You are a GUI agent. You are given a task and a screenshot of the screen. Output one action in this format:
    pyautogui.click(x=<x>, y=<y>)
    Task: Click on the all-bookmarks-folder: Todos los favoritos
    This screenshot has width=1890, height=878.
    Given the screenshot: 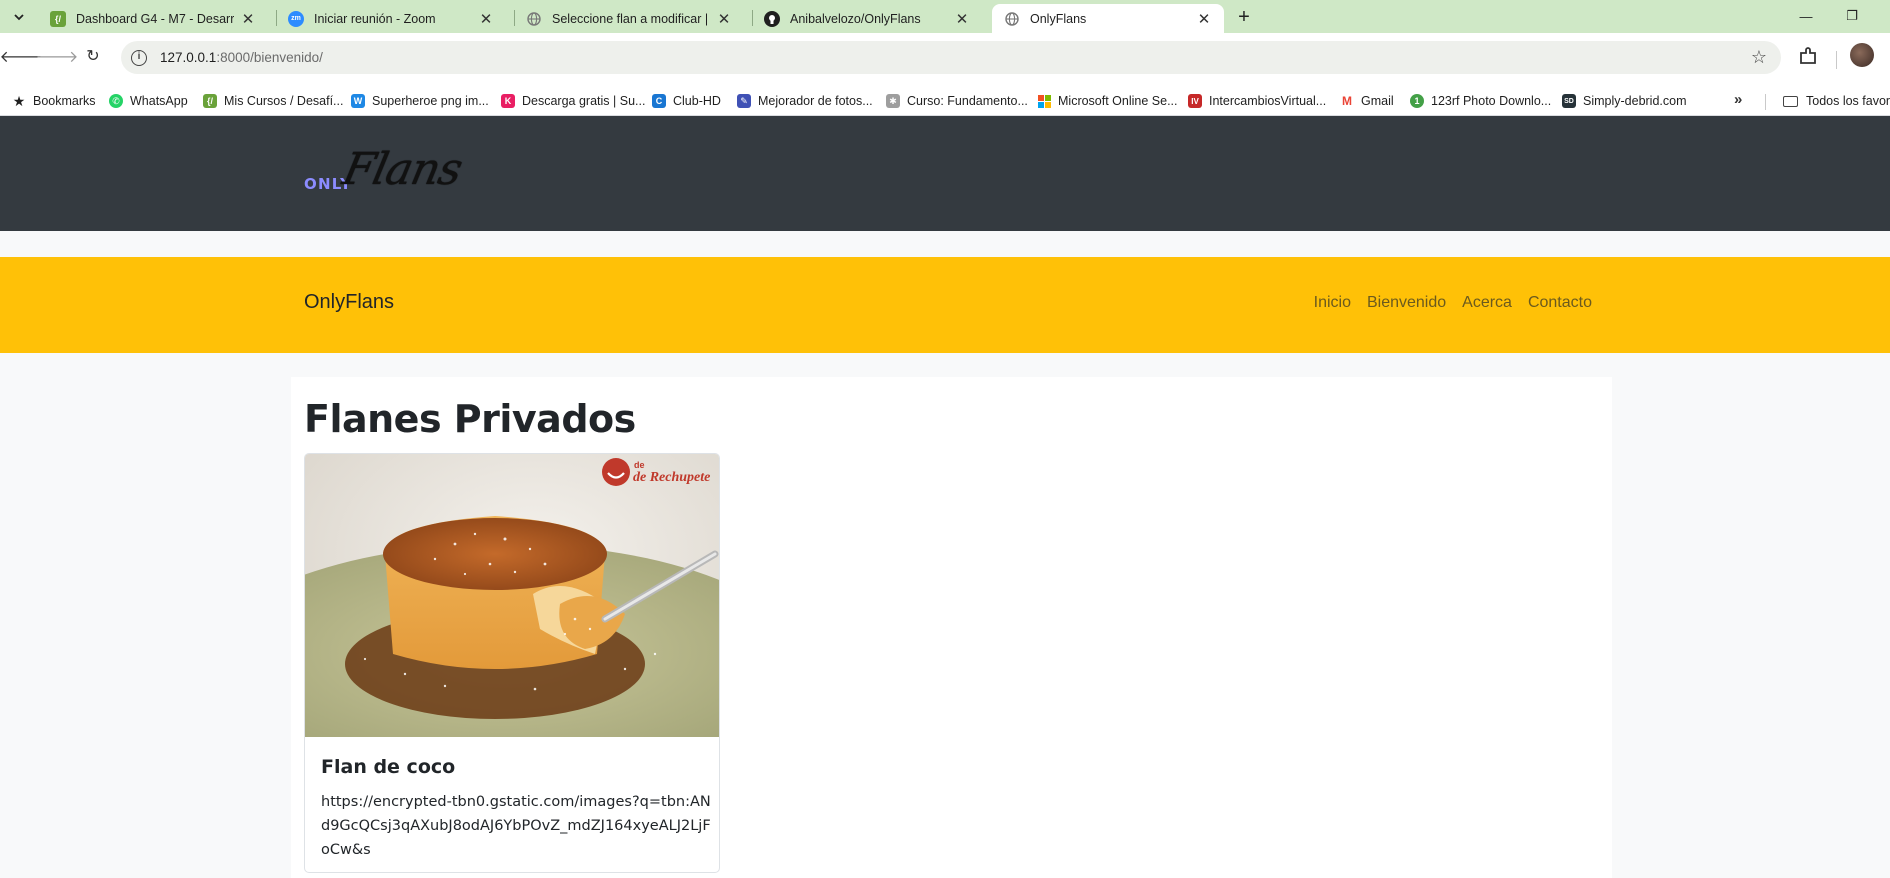 What is the action you would take?
    pyautogui.click(x=1836, y=101)
    